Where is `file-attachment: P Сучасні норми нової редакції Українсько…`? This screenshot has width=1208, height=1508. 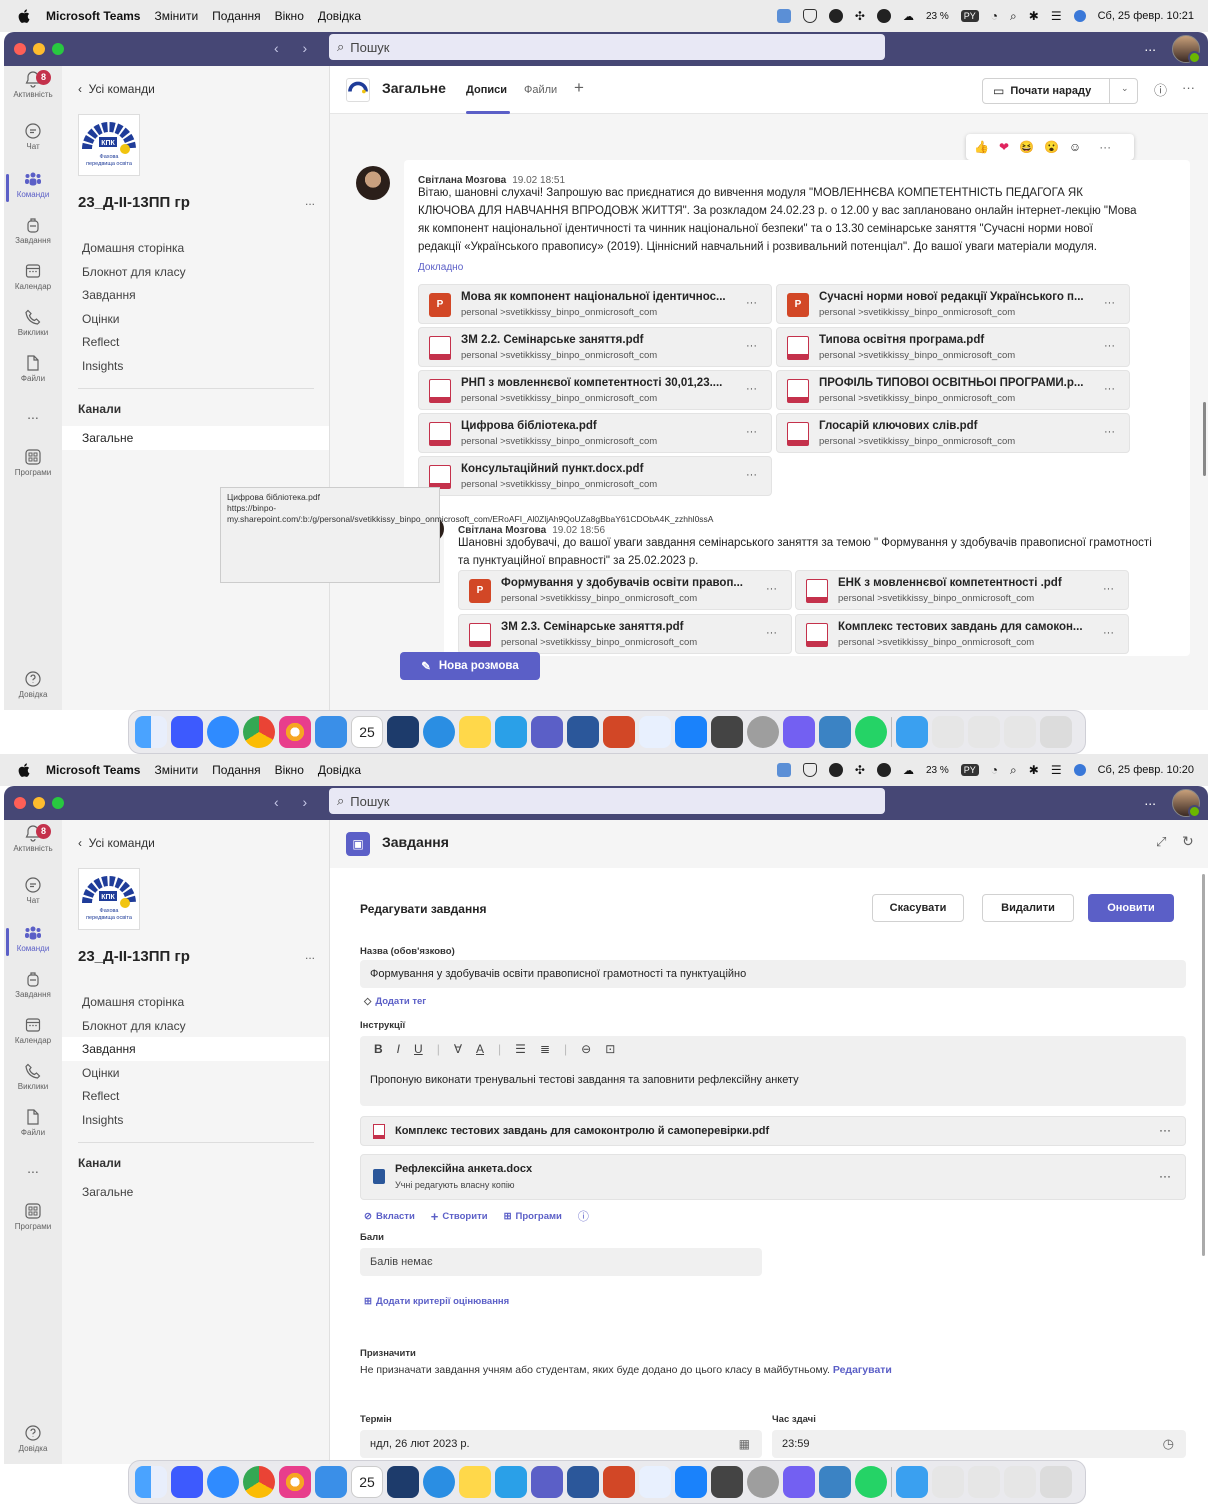
file-attachment: P Сучасні норми нової редакції Українсько… is located at coordinates (953, 304).